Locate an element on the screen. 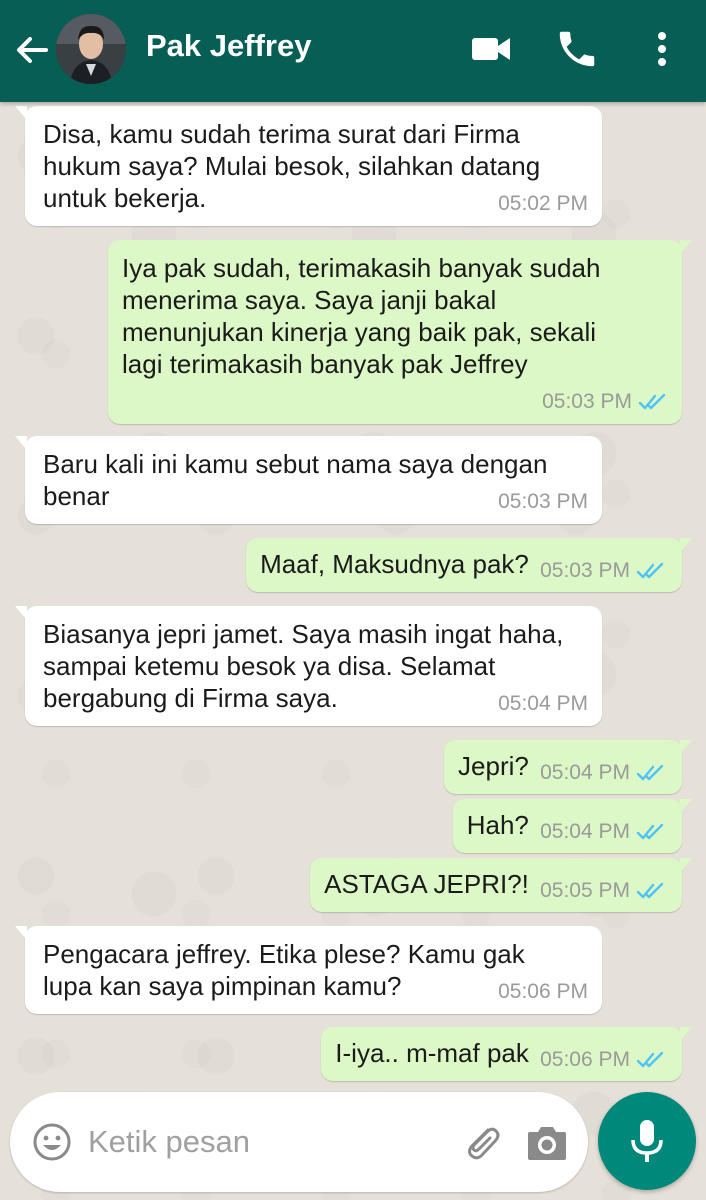 This screenshot has height=1200, width=706. chat-header: Pak Jeffrey is located at coordinates (353, 51).